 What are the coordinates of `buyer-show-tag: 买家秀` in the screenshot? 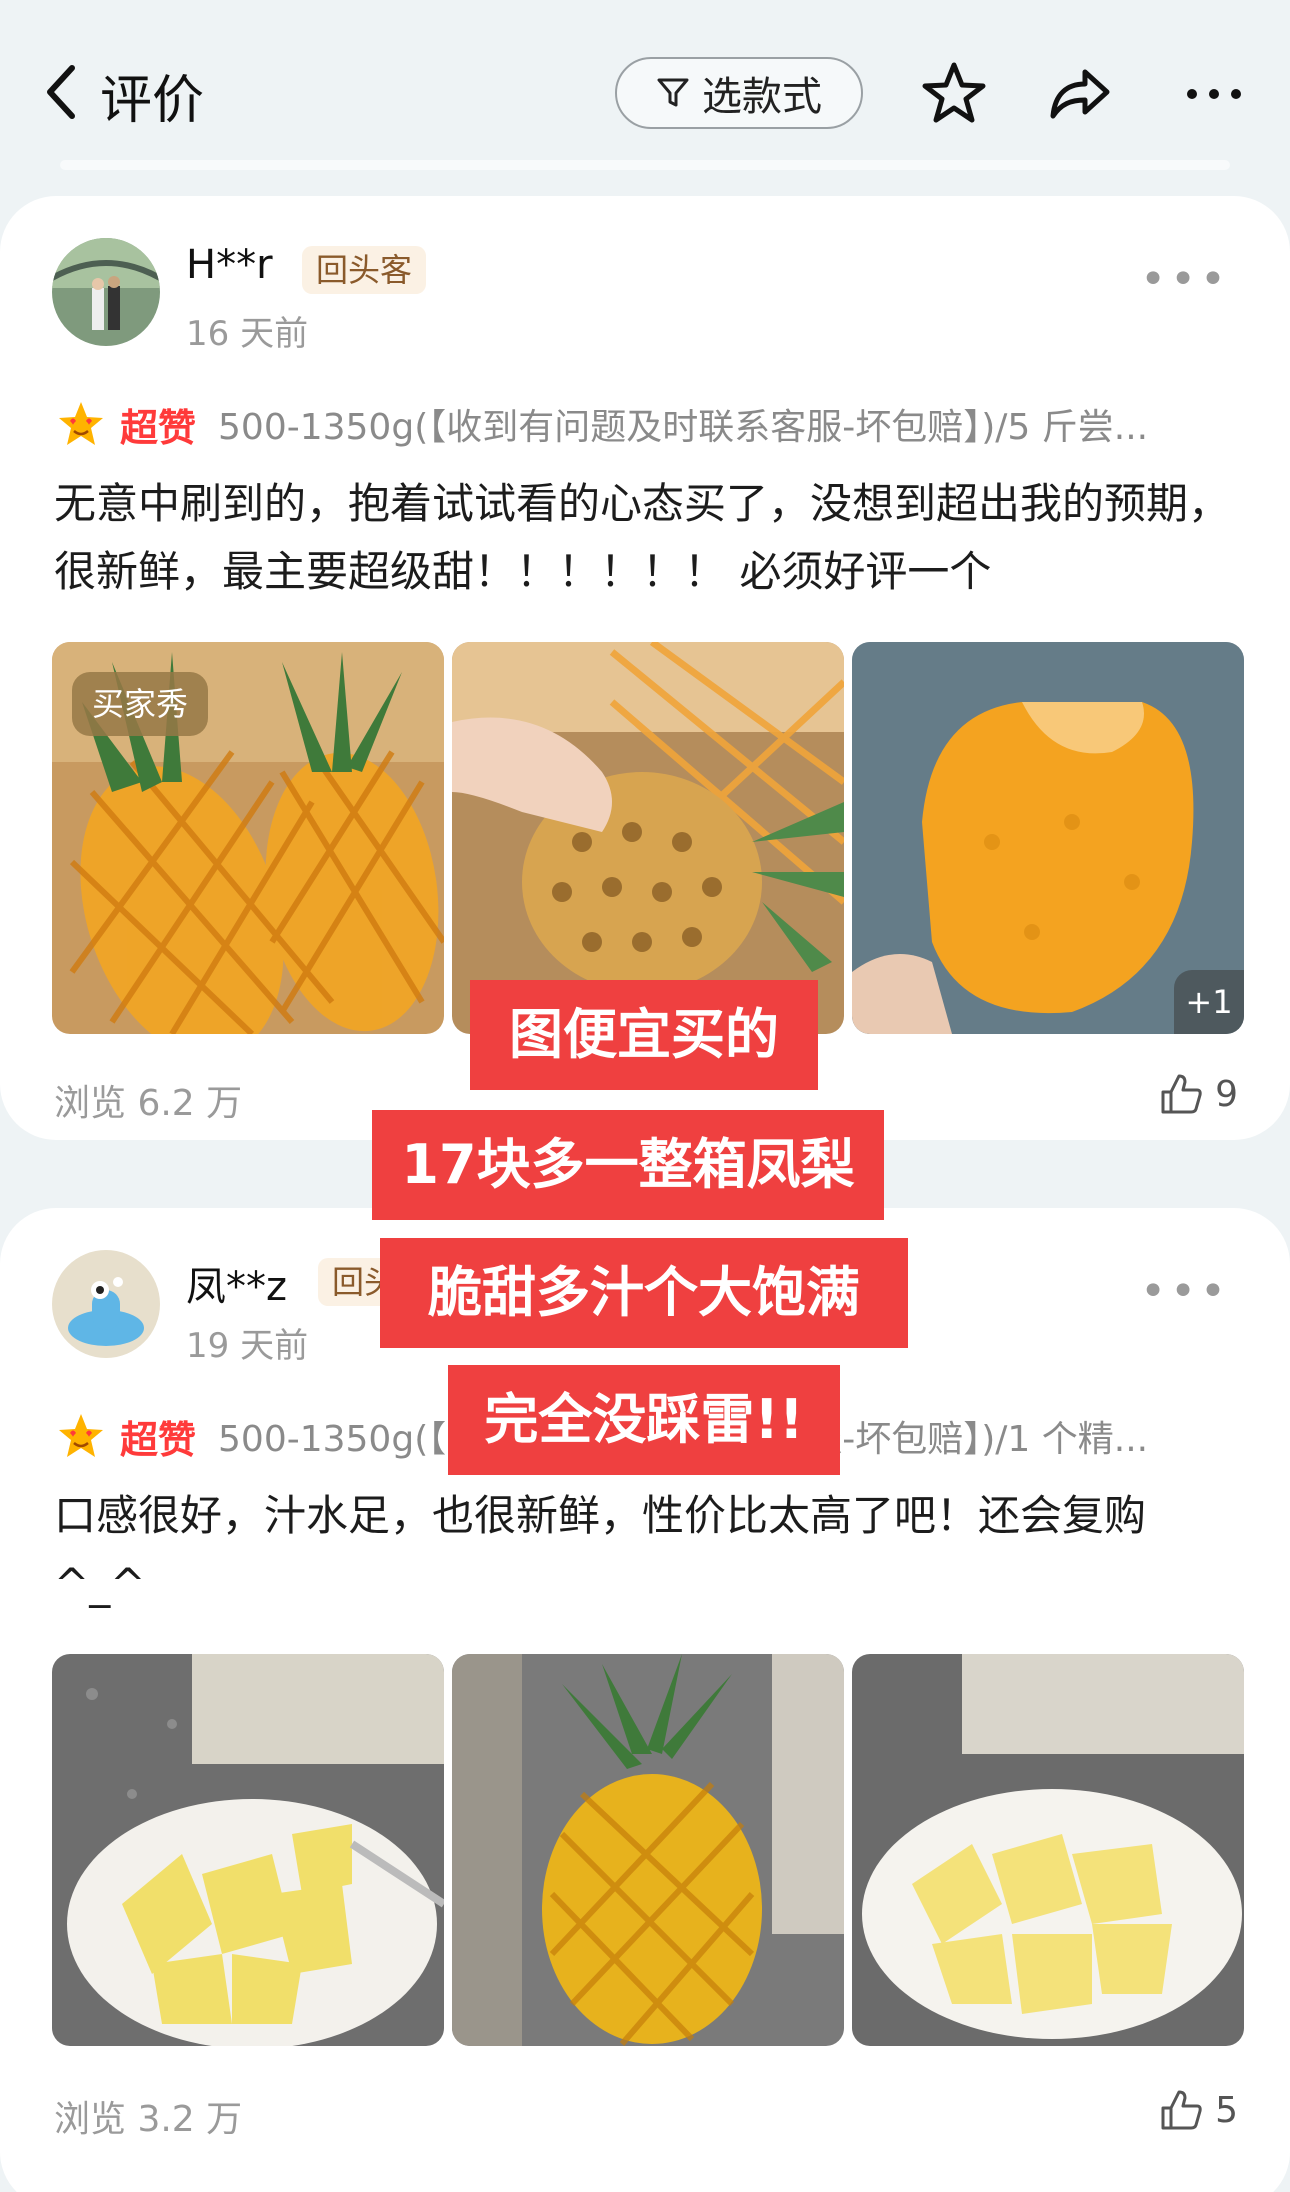 It's located at (140, 704).